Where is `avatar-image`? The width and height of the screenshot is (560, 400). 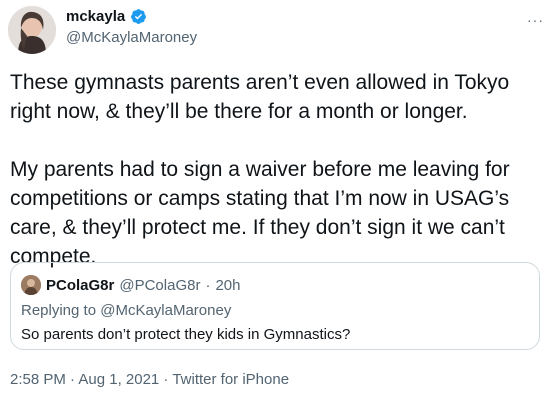 avatar-image is located at coordinates (32, 30).